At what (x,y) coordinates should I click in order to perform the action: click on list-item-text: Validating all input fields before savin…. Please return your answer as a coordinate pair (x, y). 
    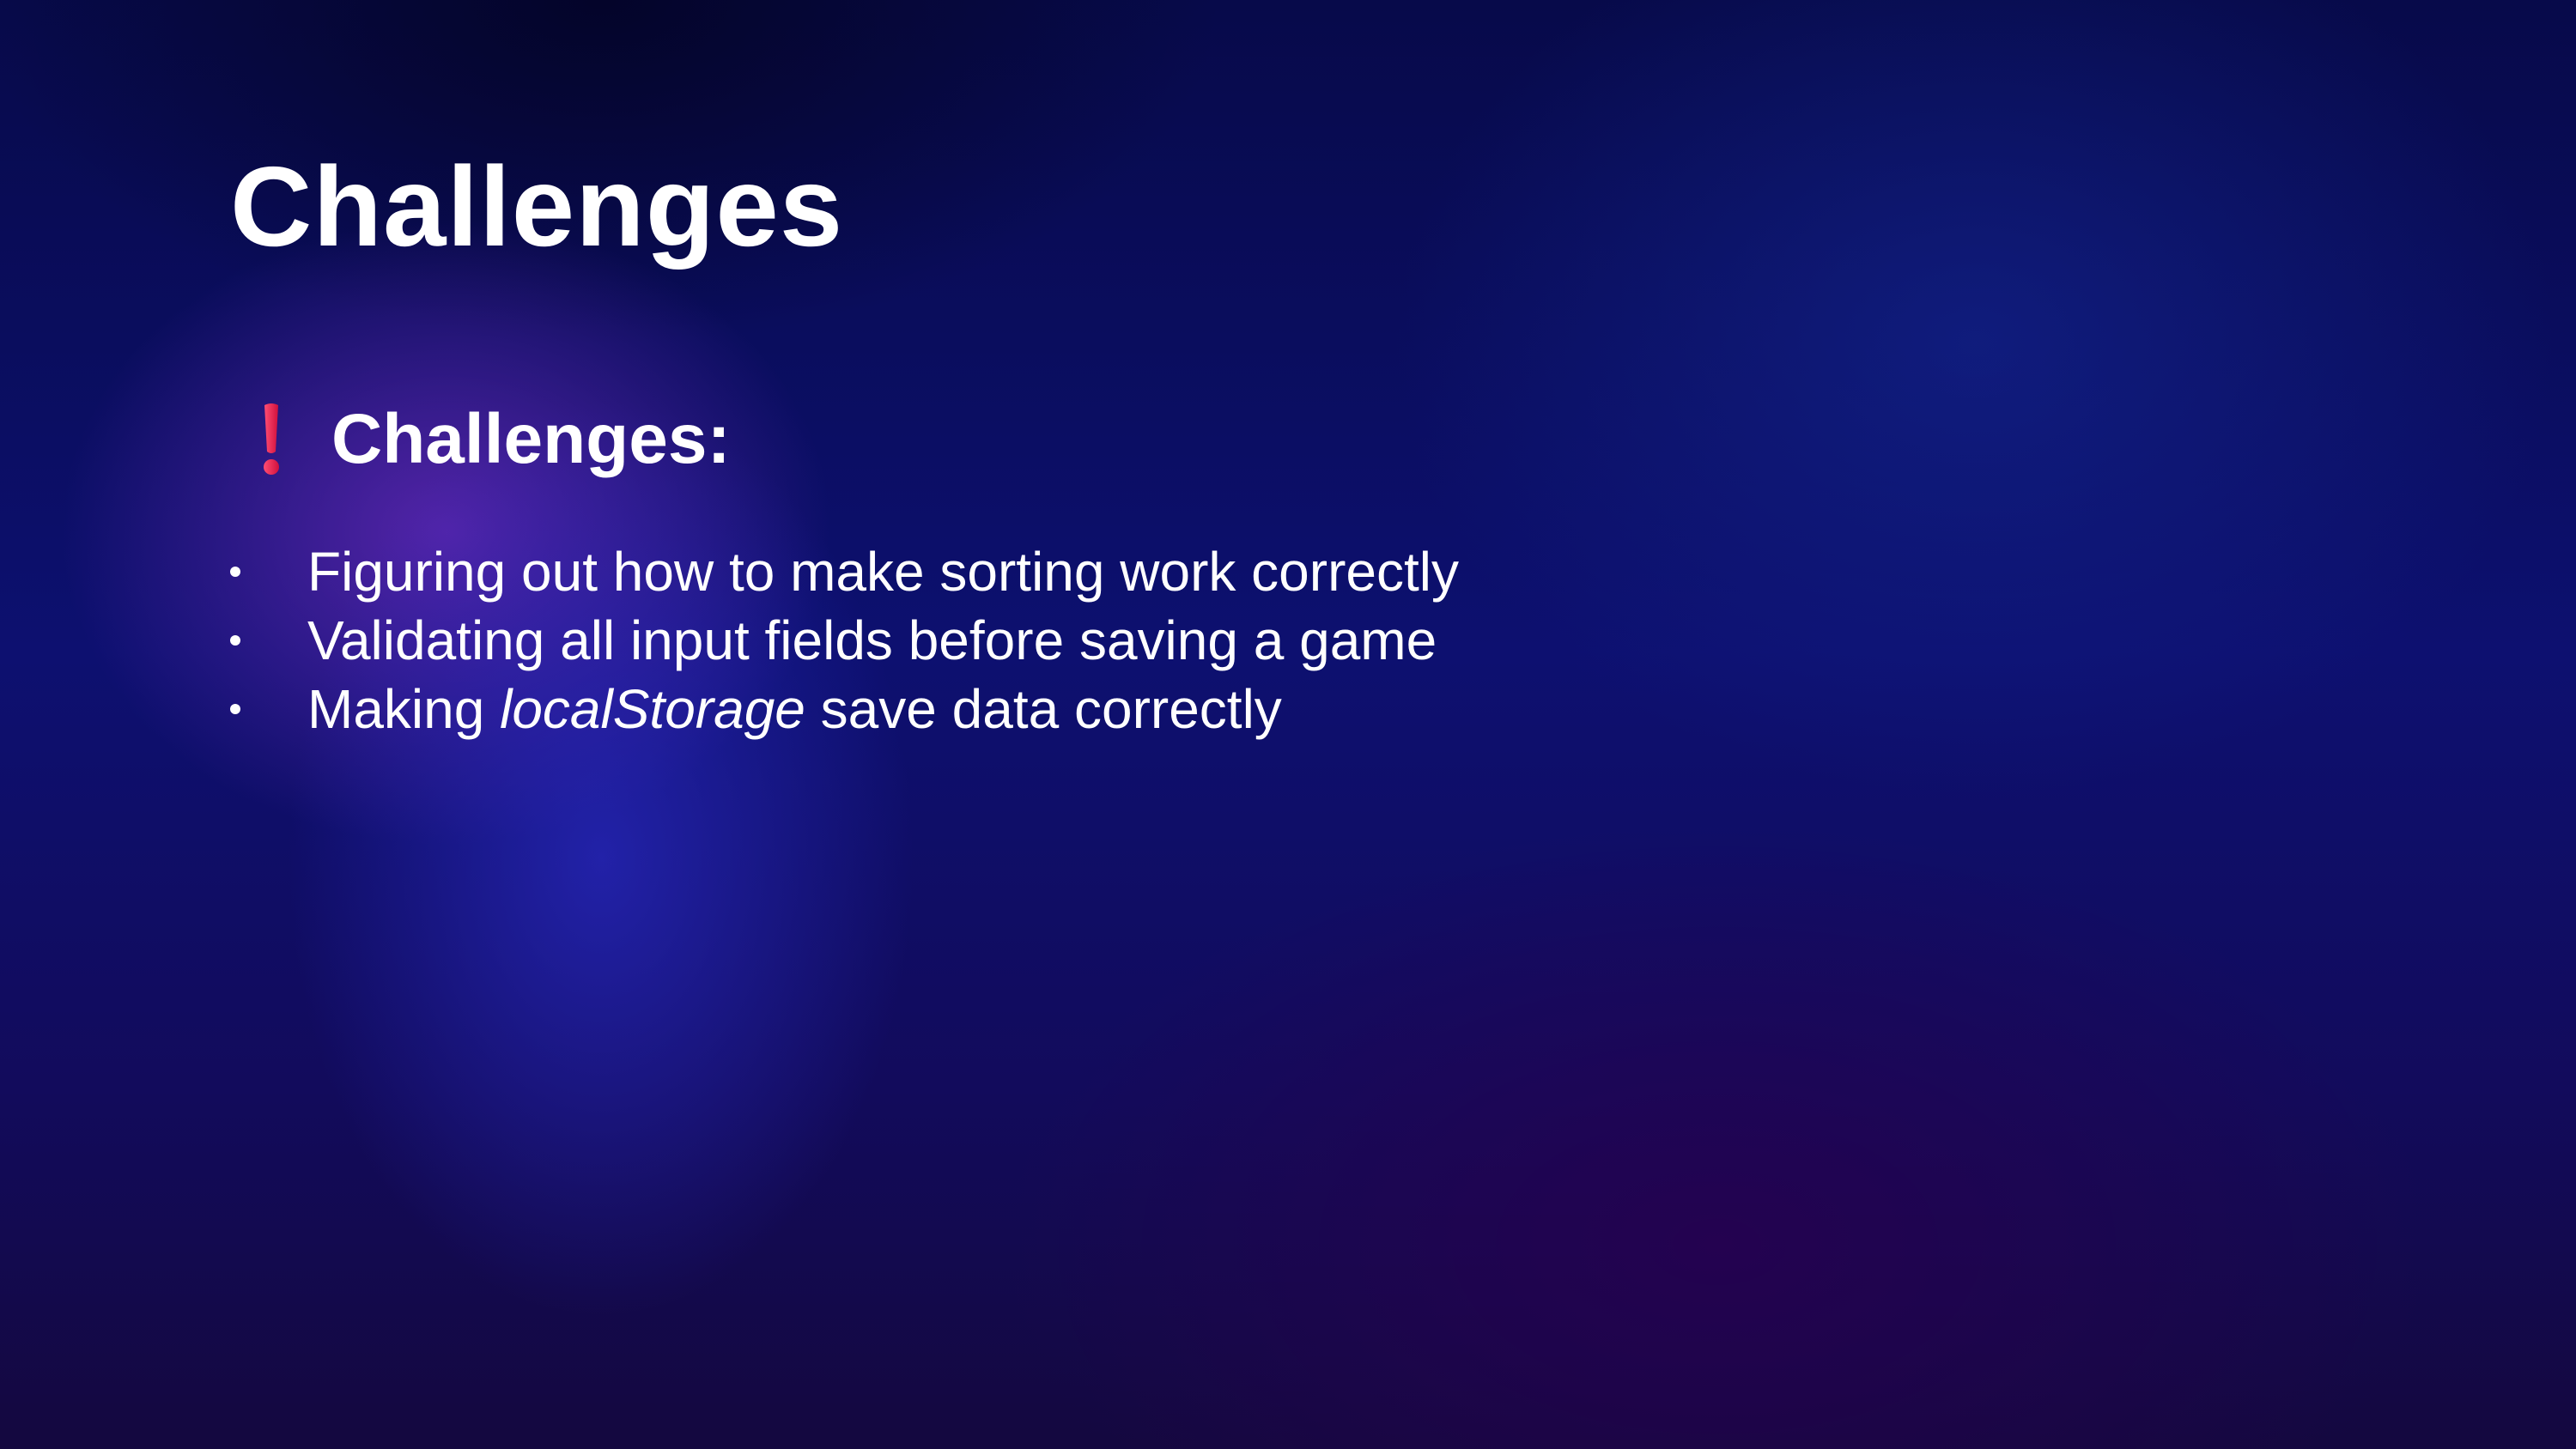
    Looking at the image, I should click on (872, 640).